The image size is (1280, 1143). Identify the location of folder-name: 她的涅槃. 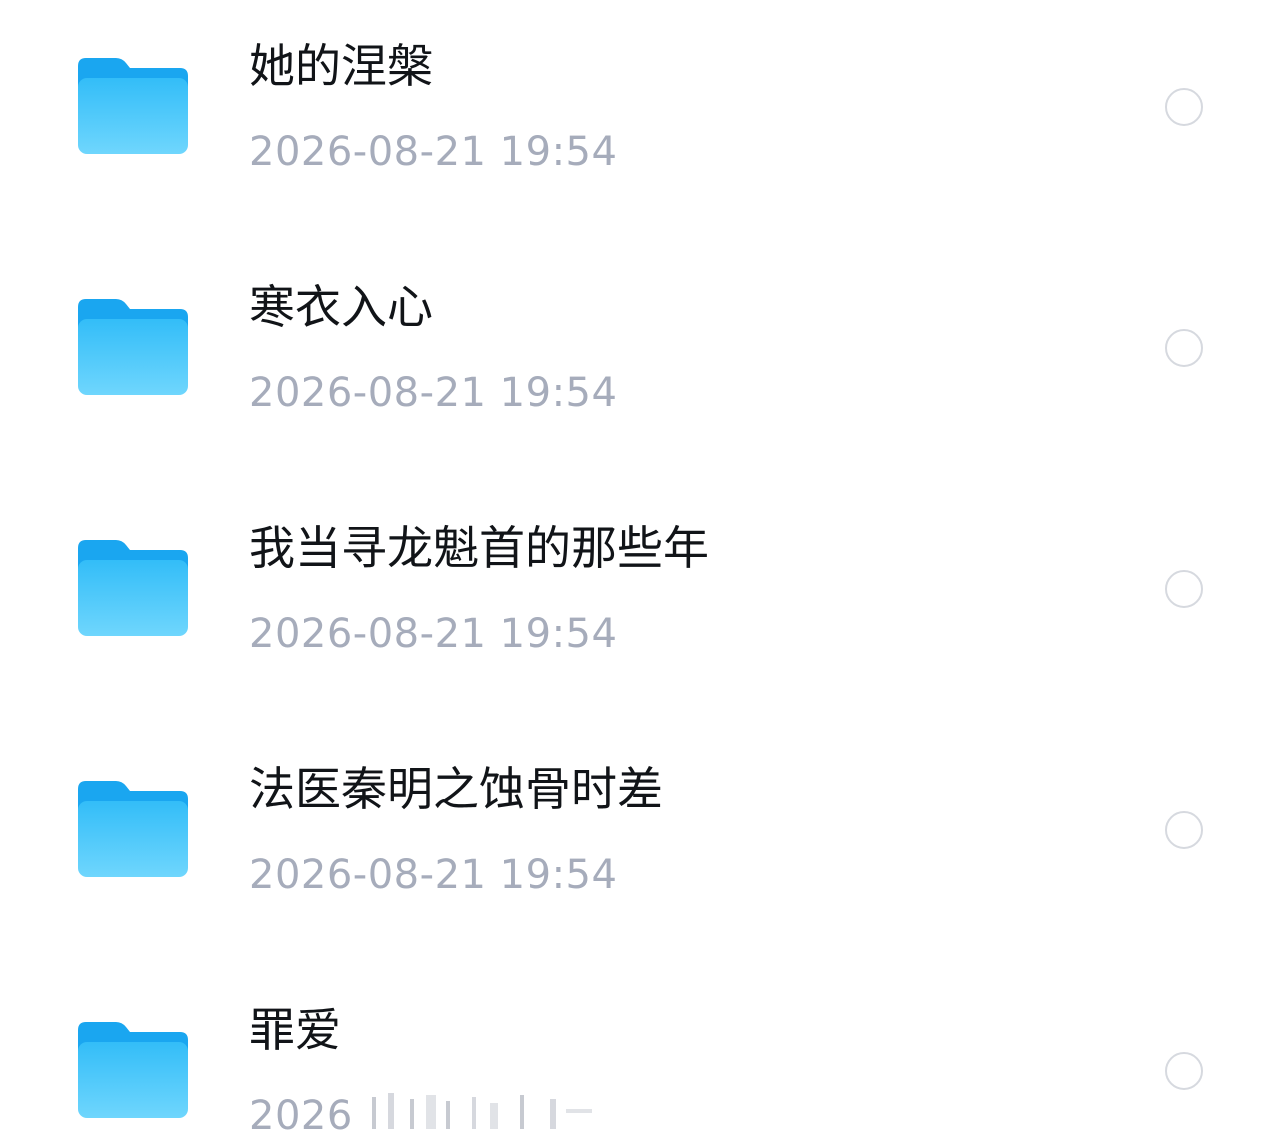
(341, 66).